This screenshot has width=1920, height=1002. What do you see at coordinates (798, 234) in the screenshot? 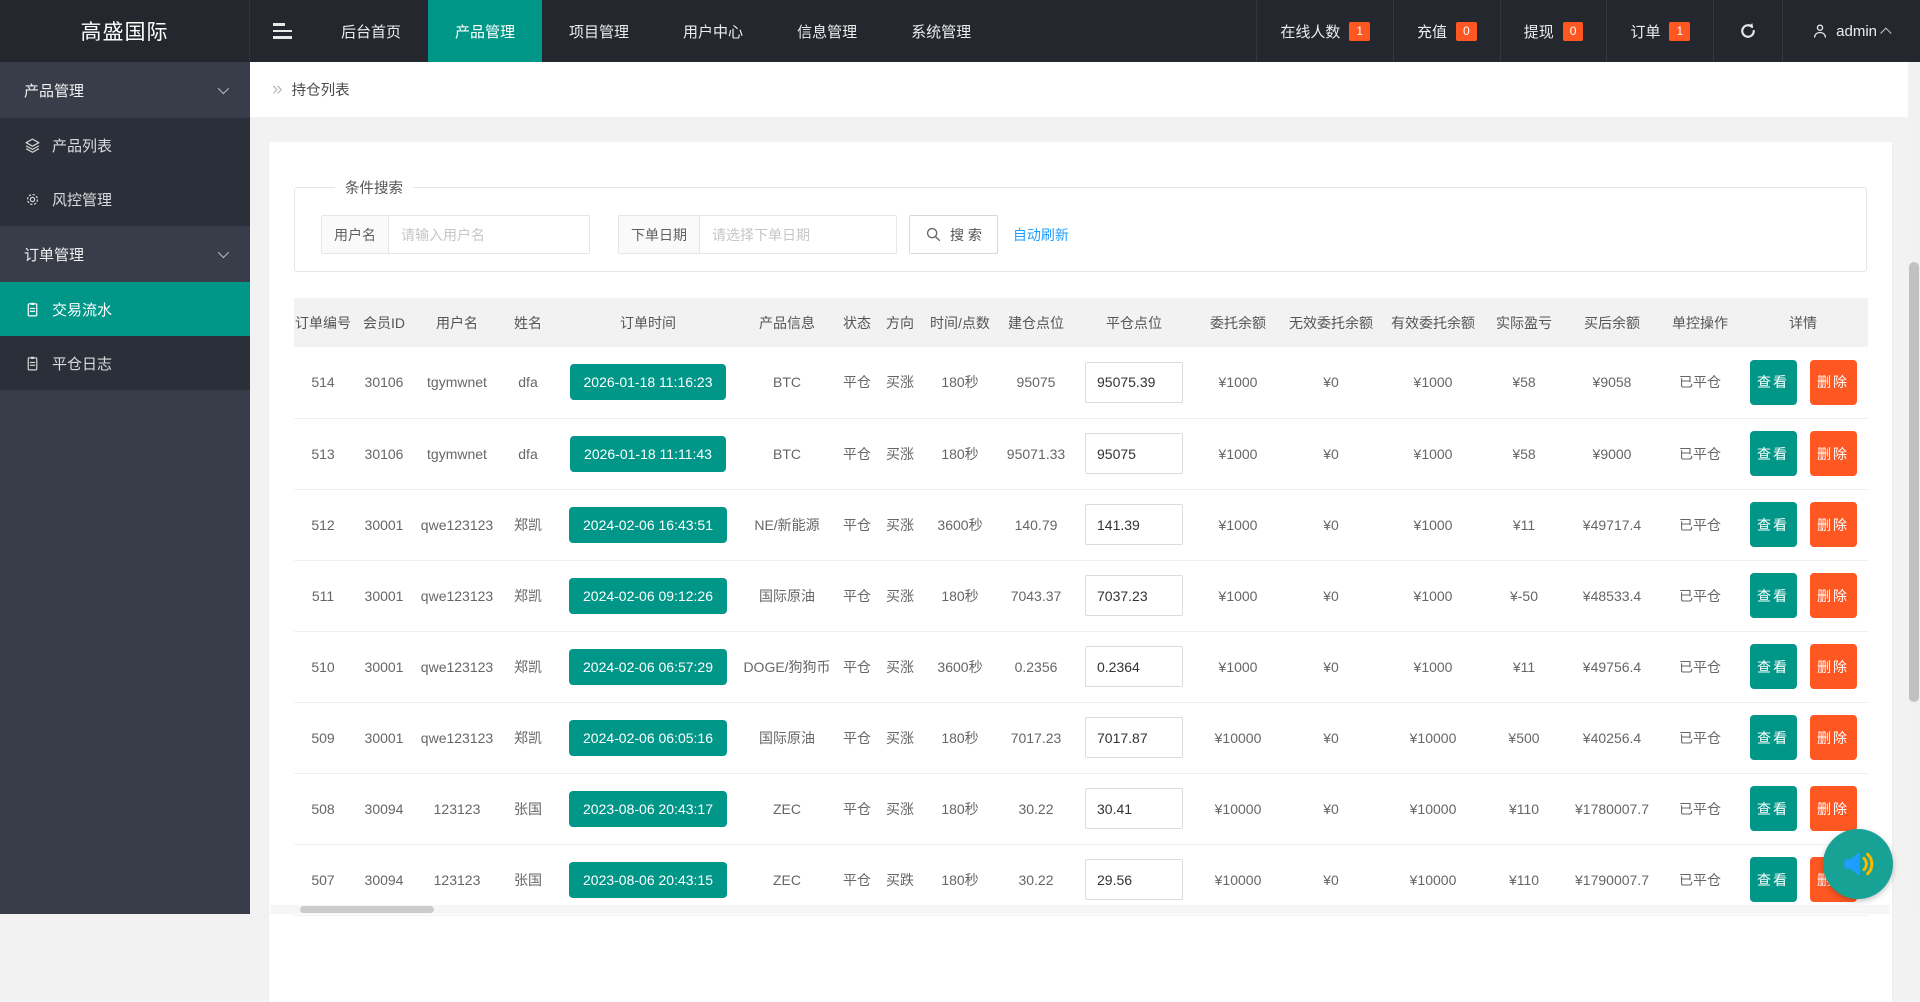
I see `order-date-input` at bounding box center [798, 234].